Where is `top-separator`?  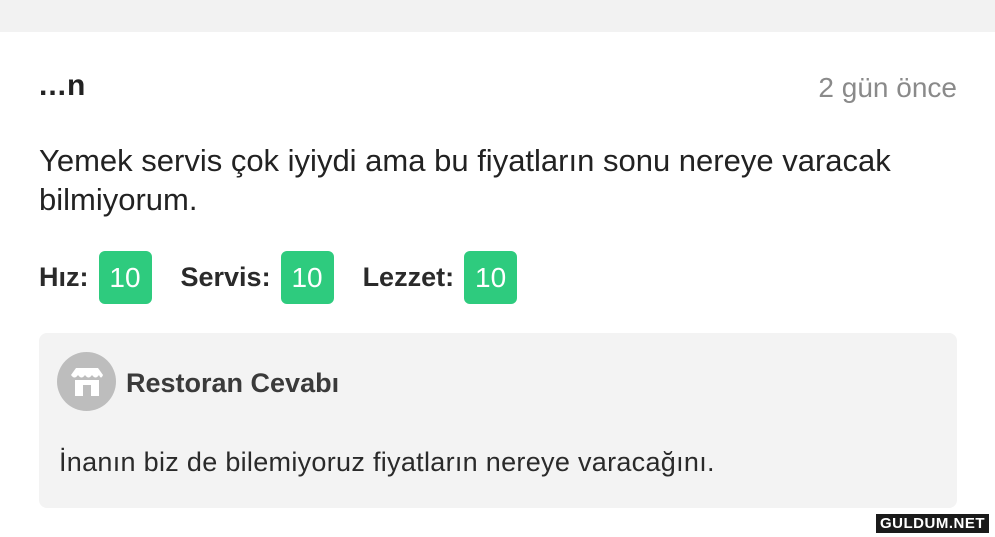
top-separator is located at coordinates (497, 16).